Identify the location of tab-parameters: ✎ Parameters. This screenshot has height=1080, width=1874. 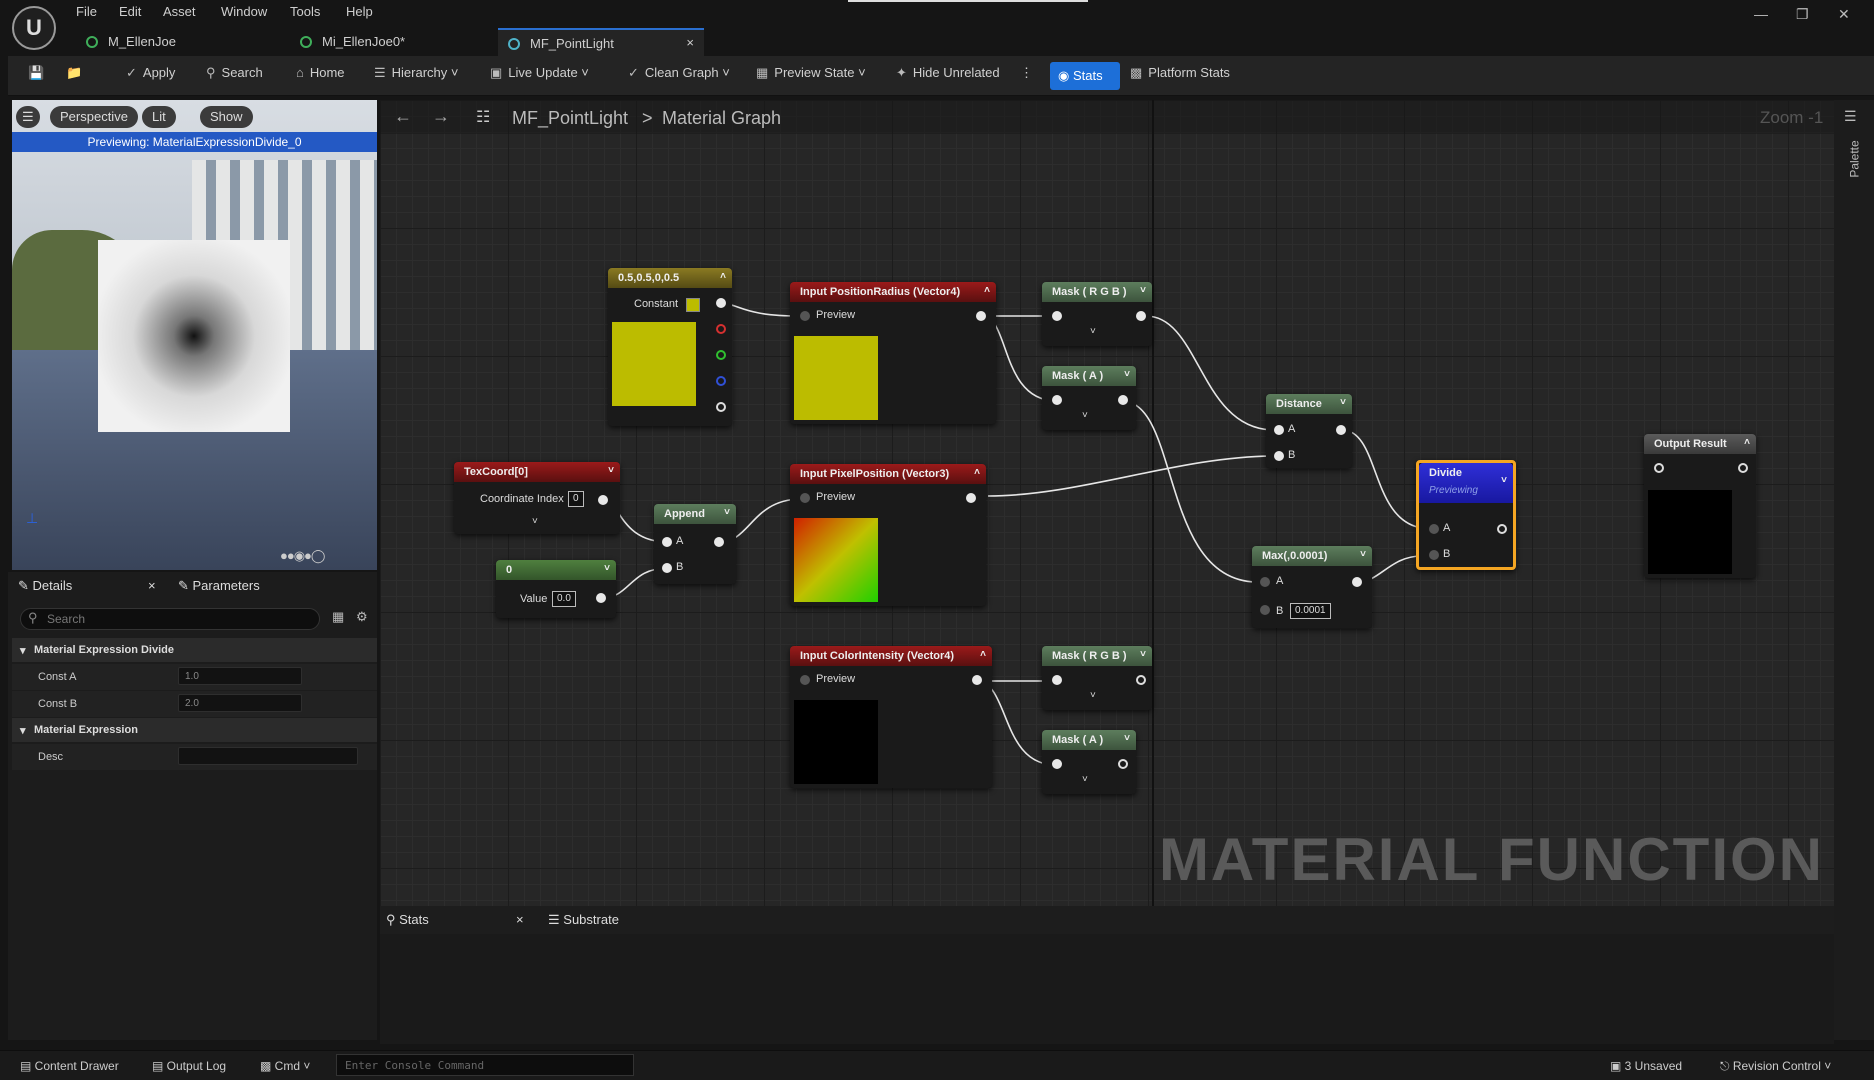
(219, 586).